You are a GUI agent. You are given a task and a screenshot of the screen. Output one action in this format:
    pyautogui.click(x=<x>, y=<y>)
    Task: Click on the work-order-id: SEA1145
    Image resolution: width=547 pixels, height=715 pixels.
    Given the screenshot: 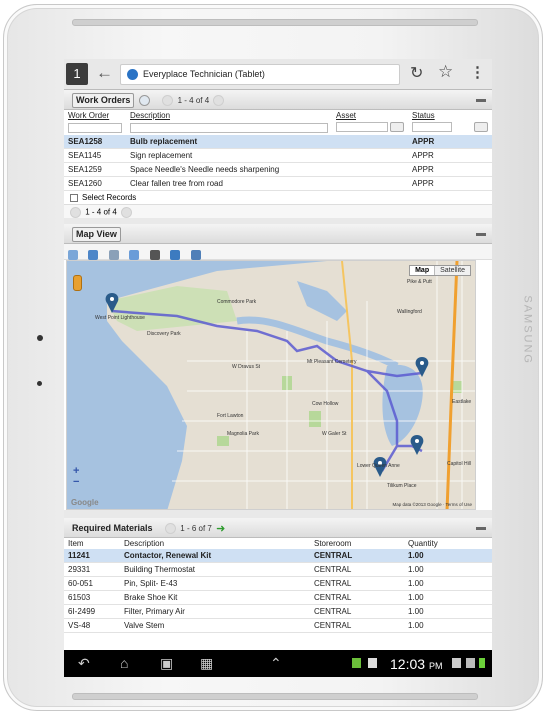 What is the action you would take?
    pyautogui.click(x=95, y=155)
    